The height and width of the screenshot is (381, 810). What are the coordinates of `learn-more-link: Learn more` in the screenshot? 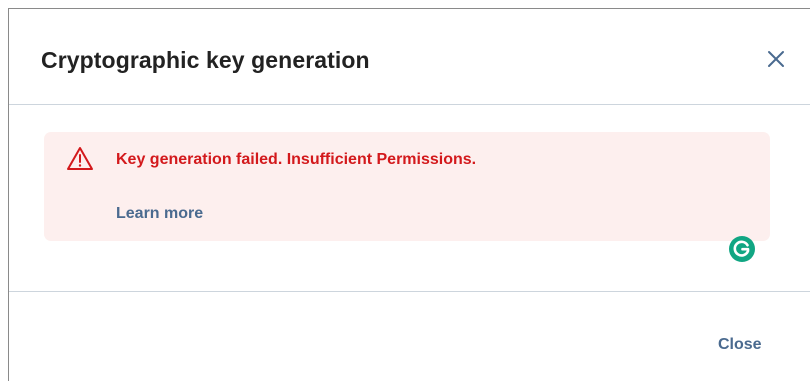 It's located at (159, 214).